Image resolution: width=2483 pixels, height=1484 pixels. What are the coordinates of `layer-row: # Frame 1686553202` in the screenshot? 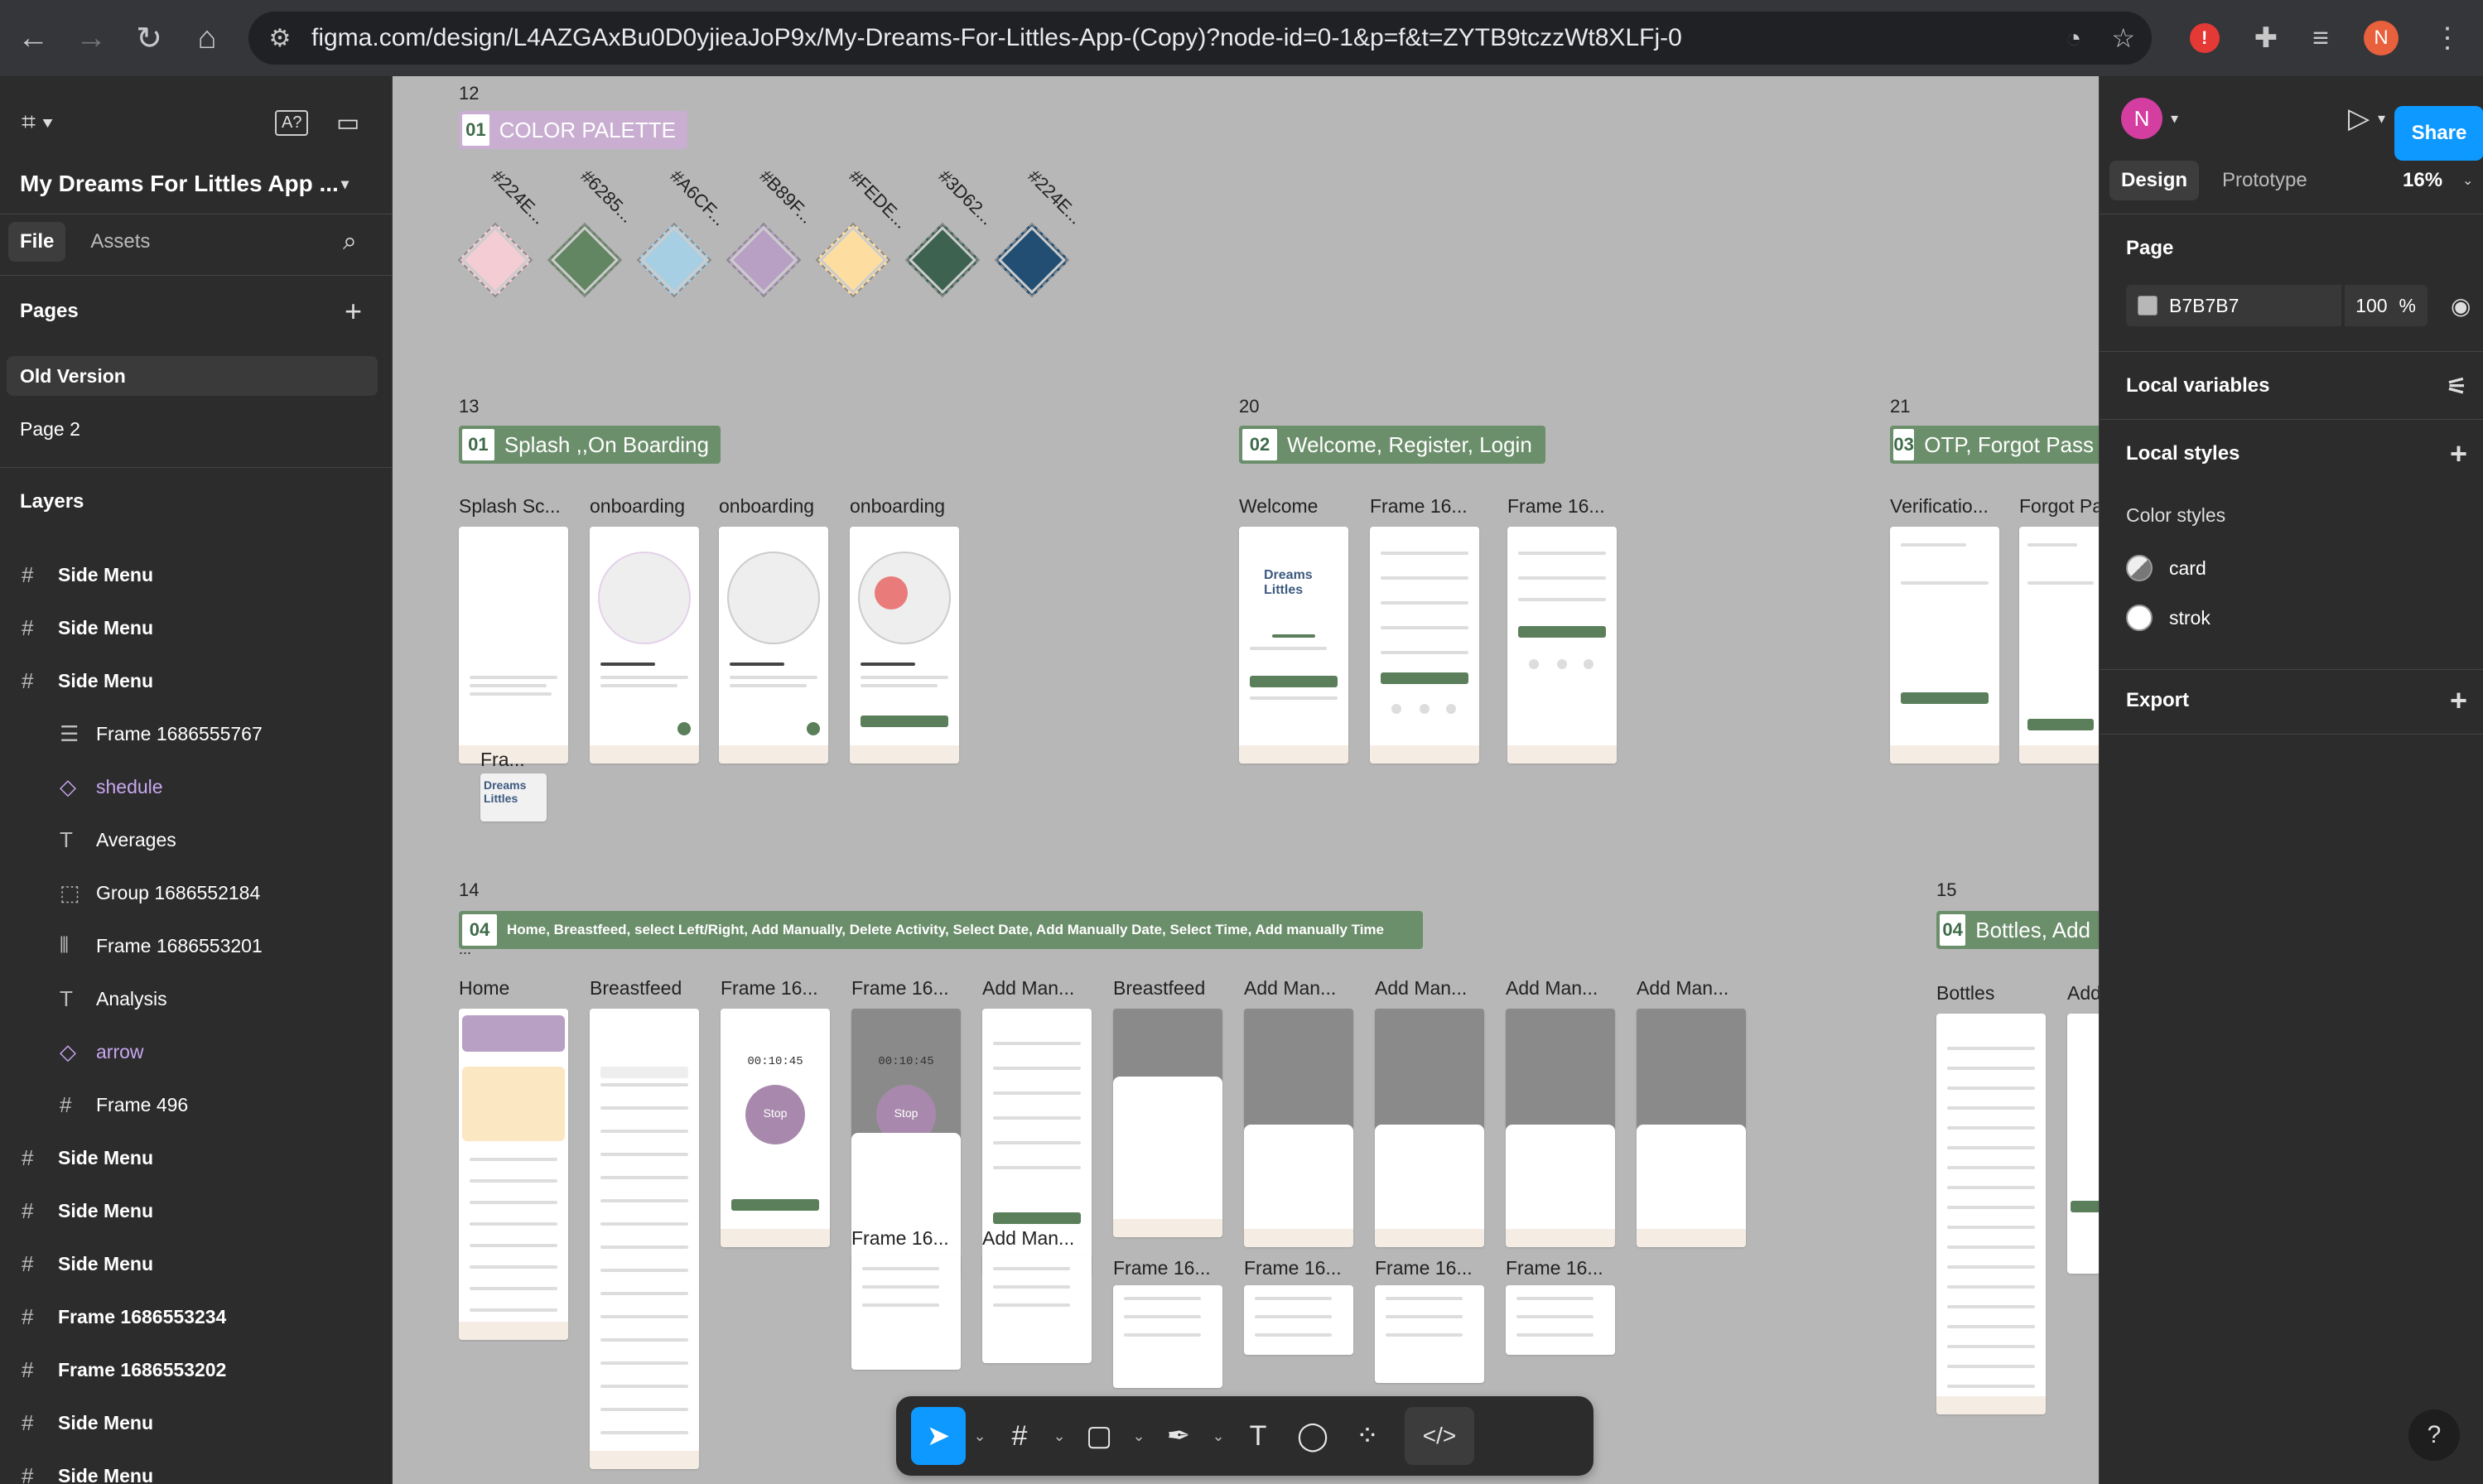 It's located at (196, 1369).